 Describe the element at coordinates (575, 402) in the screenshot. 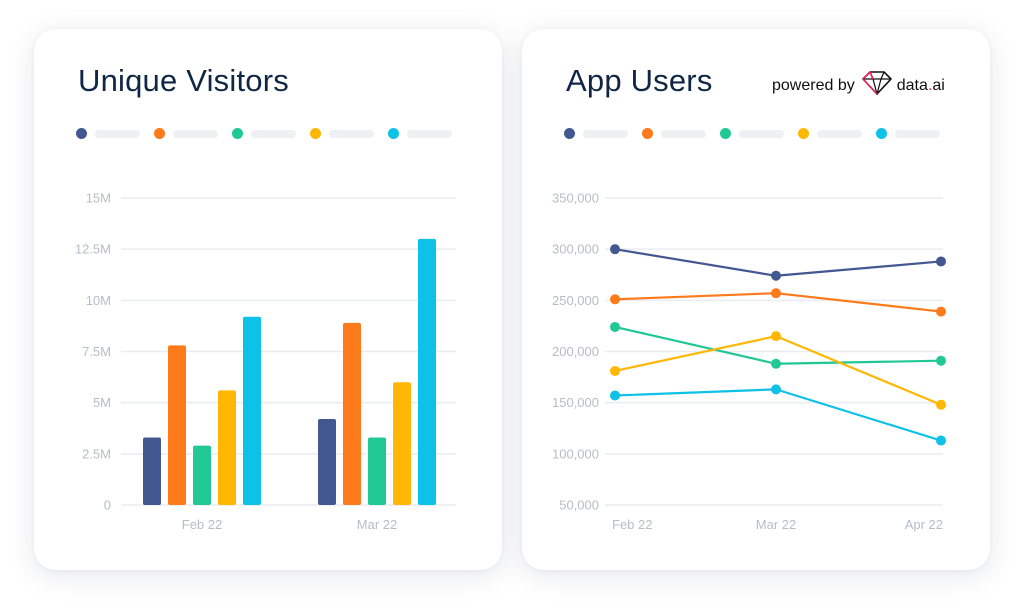

I see `y-tick-label: 150,000` at that location.